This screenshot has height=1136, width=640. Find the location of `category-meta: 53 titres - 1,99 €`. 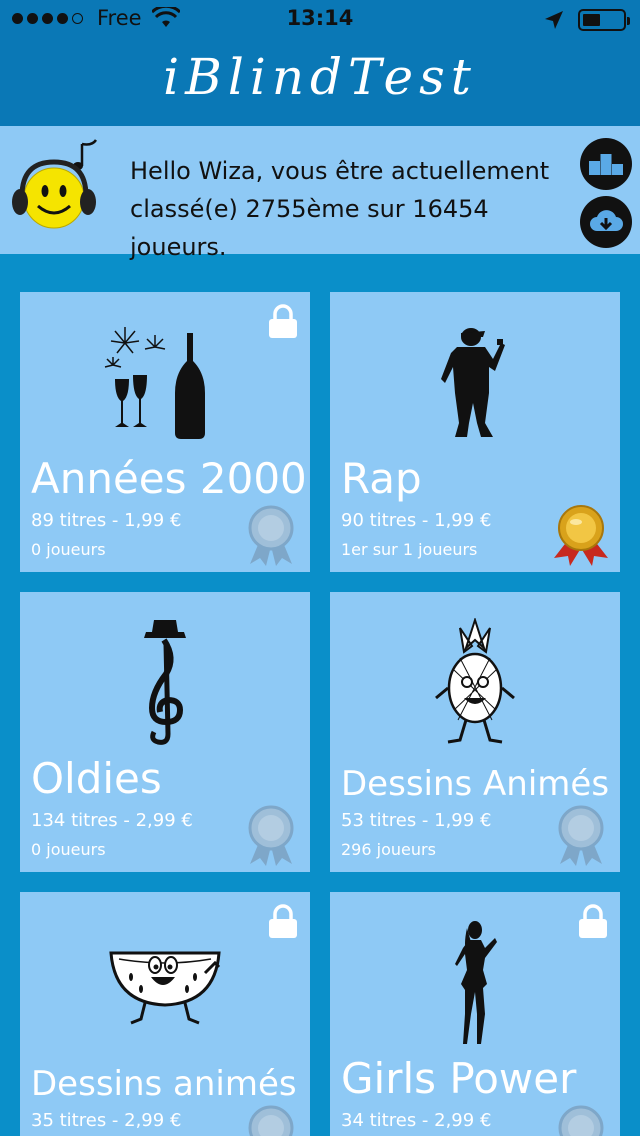

category-meta: 53 titres - 1,99 € is located at coordinates (416, 820).